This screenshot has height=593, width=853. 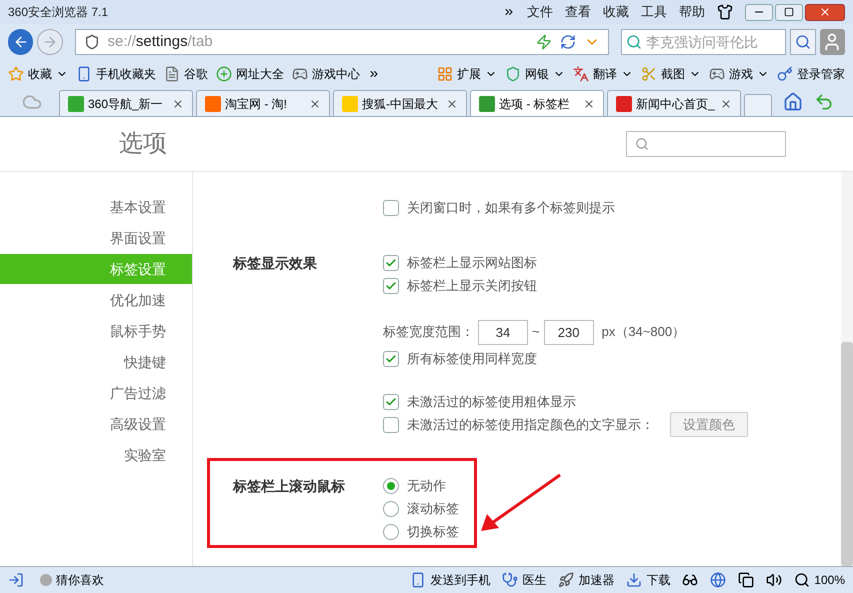 I want to click on sidebar-item: 鼠标手势, so click(x=96, y=331).